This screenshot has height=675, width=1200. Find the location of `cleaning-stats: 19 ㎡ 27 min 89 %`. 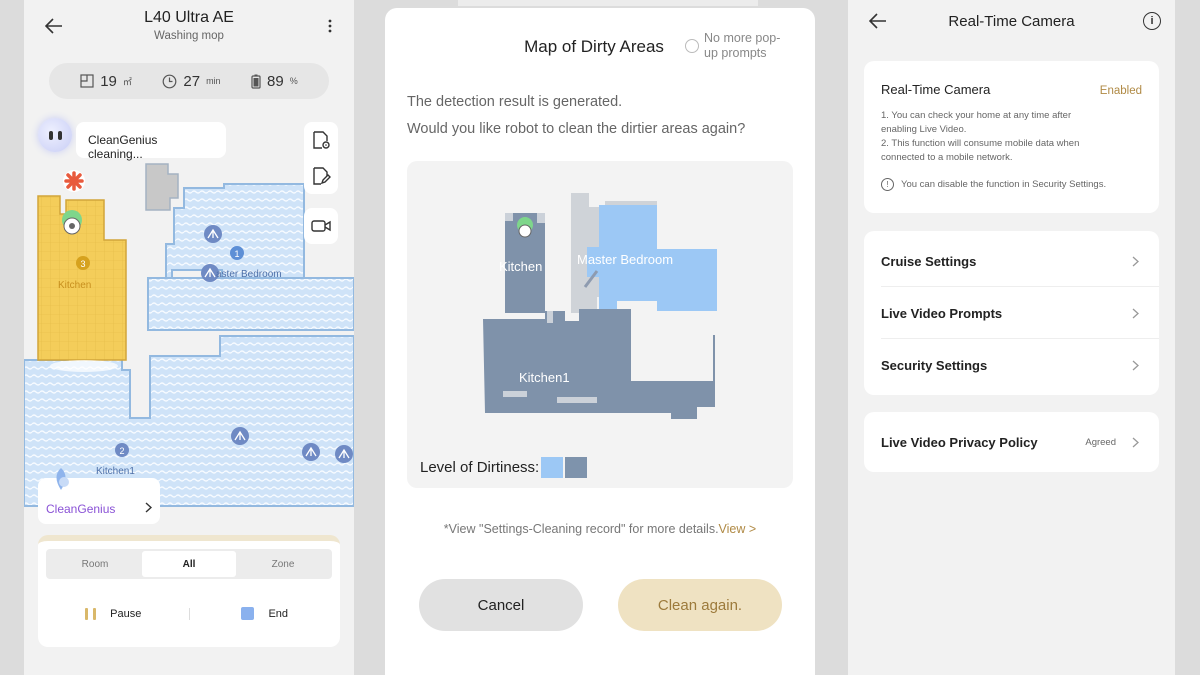

cleaning-stats: 19 ㎡ 27 min 89 % is located at coordinates (189, 81).